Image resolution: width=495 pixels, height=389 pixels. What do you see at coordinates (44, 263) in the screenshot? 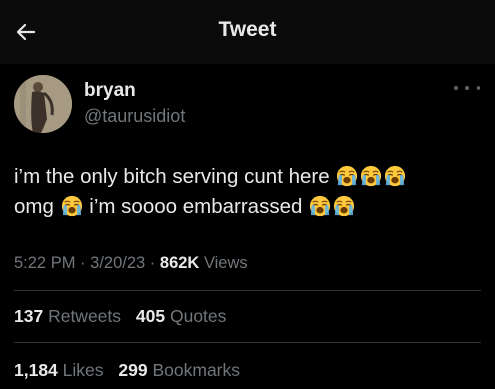
I see `tweet-time: 5:22 PM` at bounding box center [44, 263].